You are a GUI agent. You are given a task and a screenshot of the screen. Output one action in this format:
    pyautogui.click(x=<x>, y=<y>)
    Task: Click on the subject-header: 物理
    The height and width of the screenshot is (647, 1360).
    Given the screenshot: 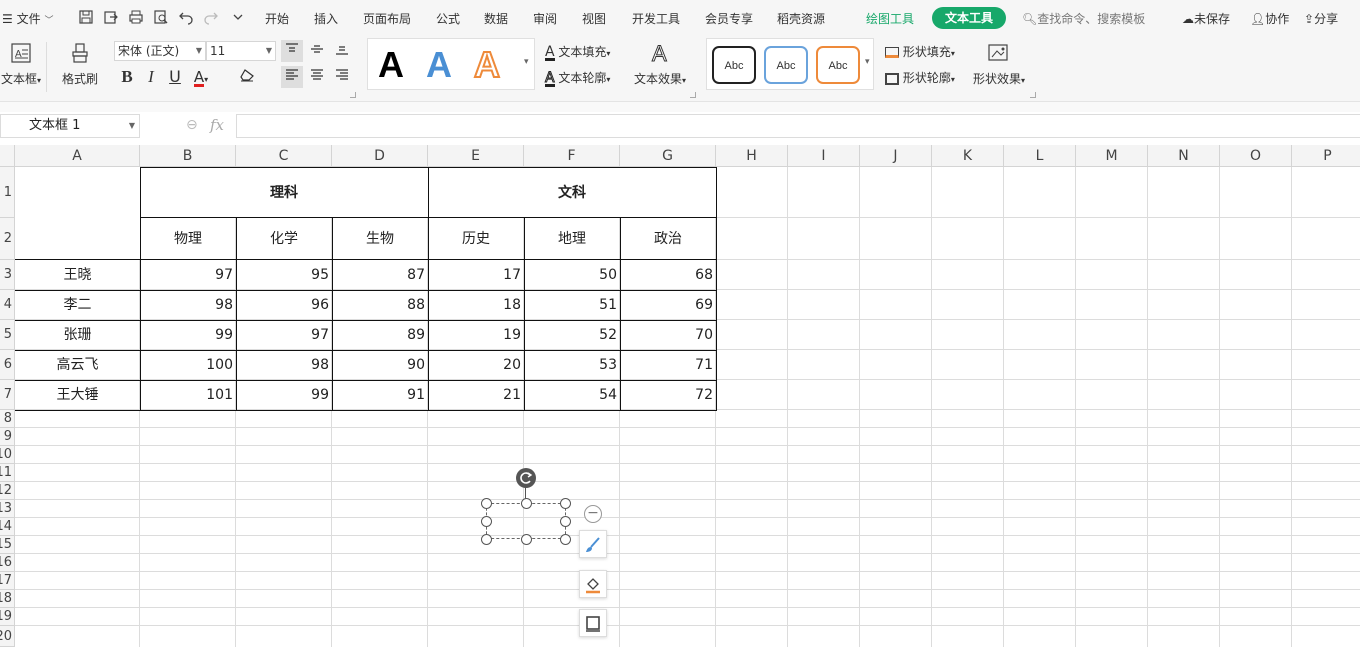 What is the action you would take?
    pyautogui.click(x=188, y=239)
    